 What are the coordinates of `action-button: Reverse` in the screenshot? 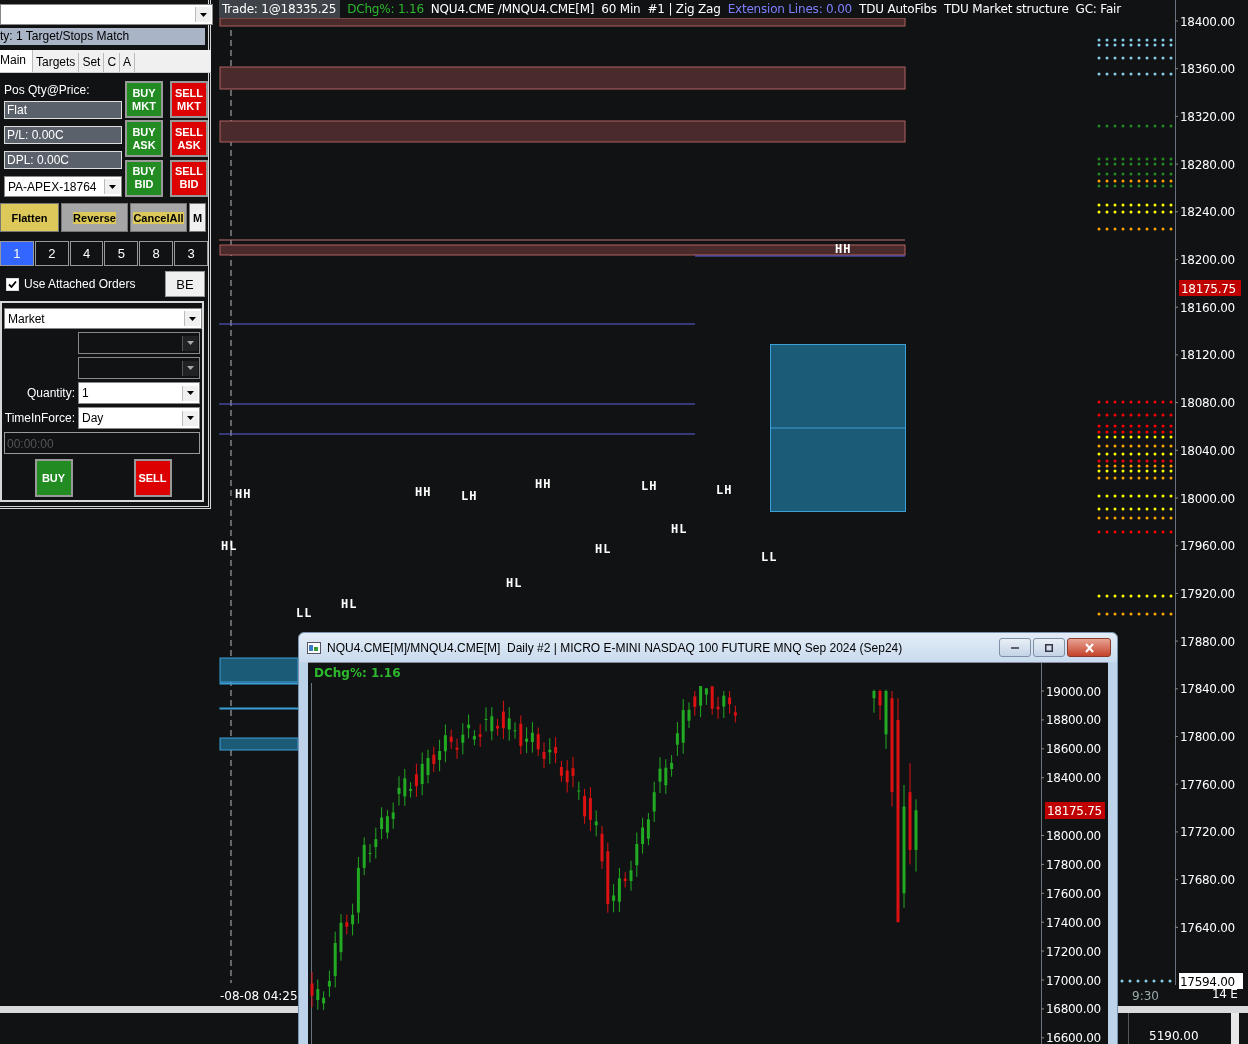 It's located at (94, 217).